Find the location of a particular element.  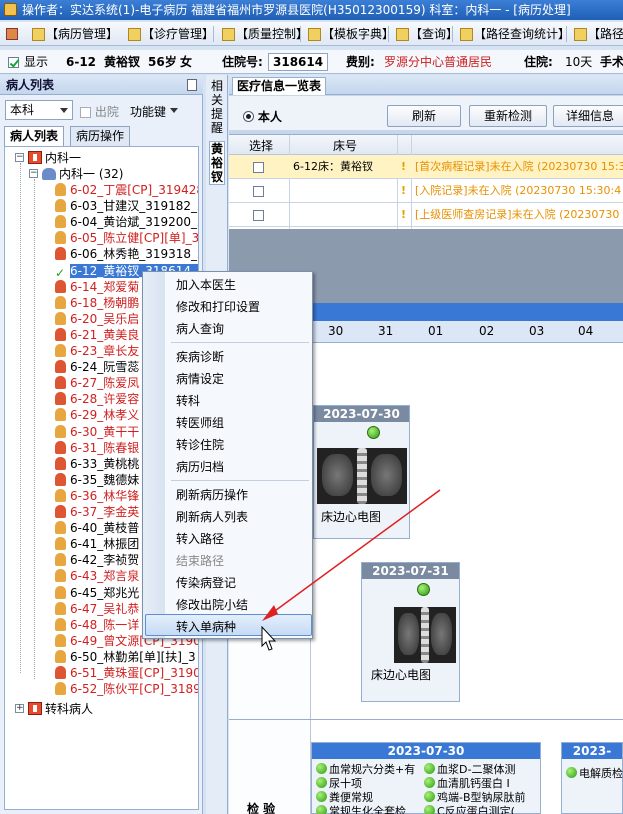

main-title: 医疗信息一览表 is located at coordinates (279, 86).